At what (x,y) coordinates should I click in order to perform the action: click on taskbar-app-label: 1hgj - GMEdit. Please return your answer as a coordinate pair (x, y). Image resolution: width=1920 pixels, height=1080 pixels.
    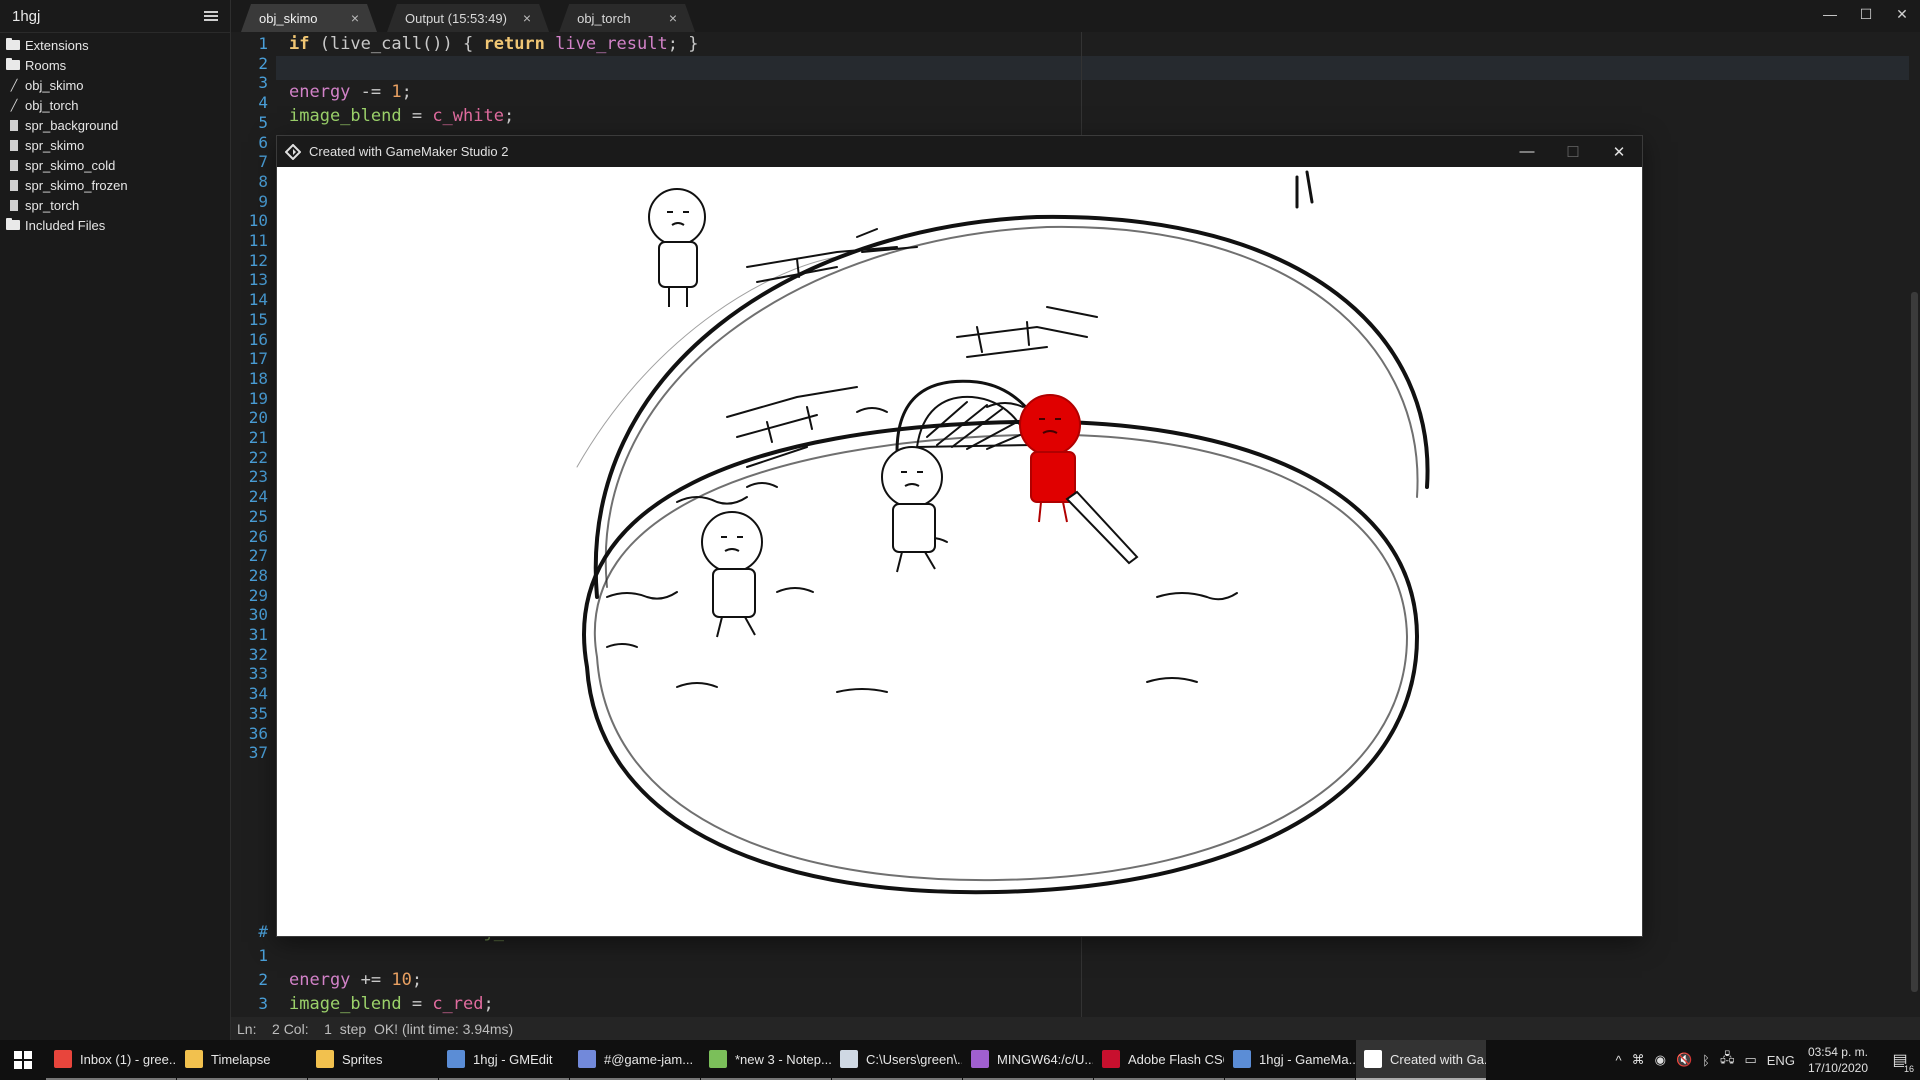
    Looking at the image, I should click on (513, 1059).